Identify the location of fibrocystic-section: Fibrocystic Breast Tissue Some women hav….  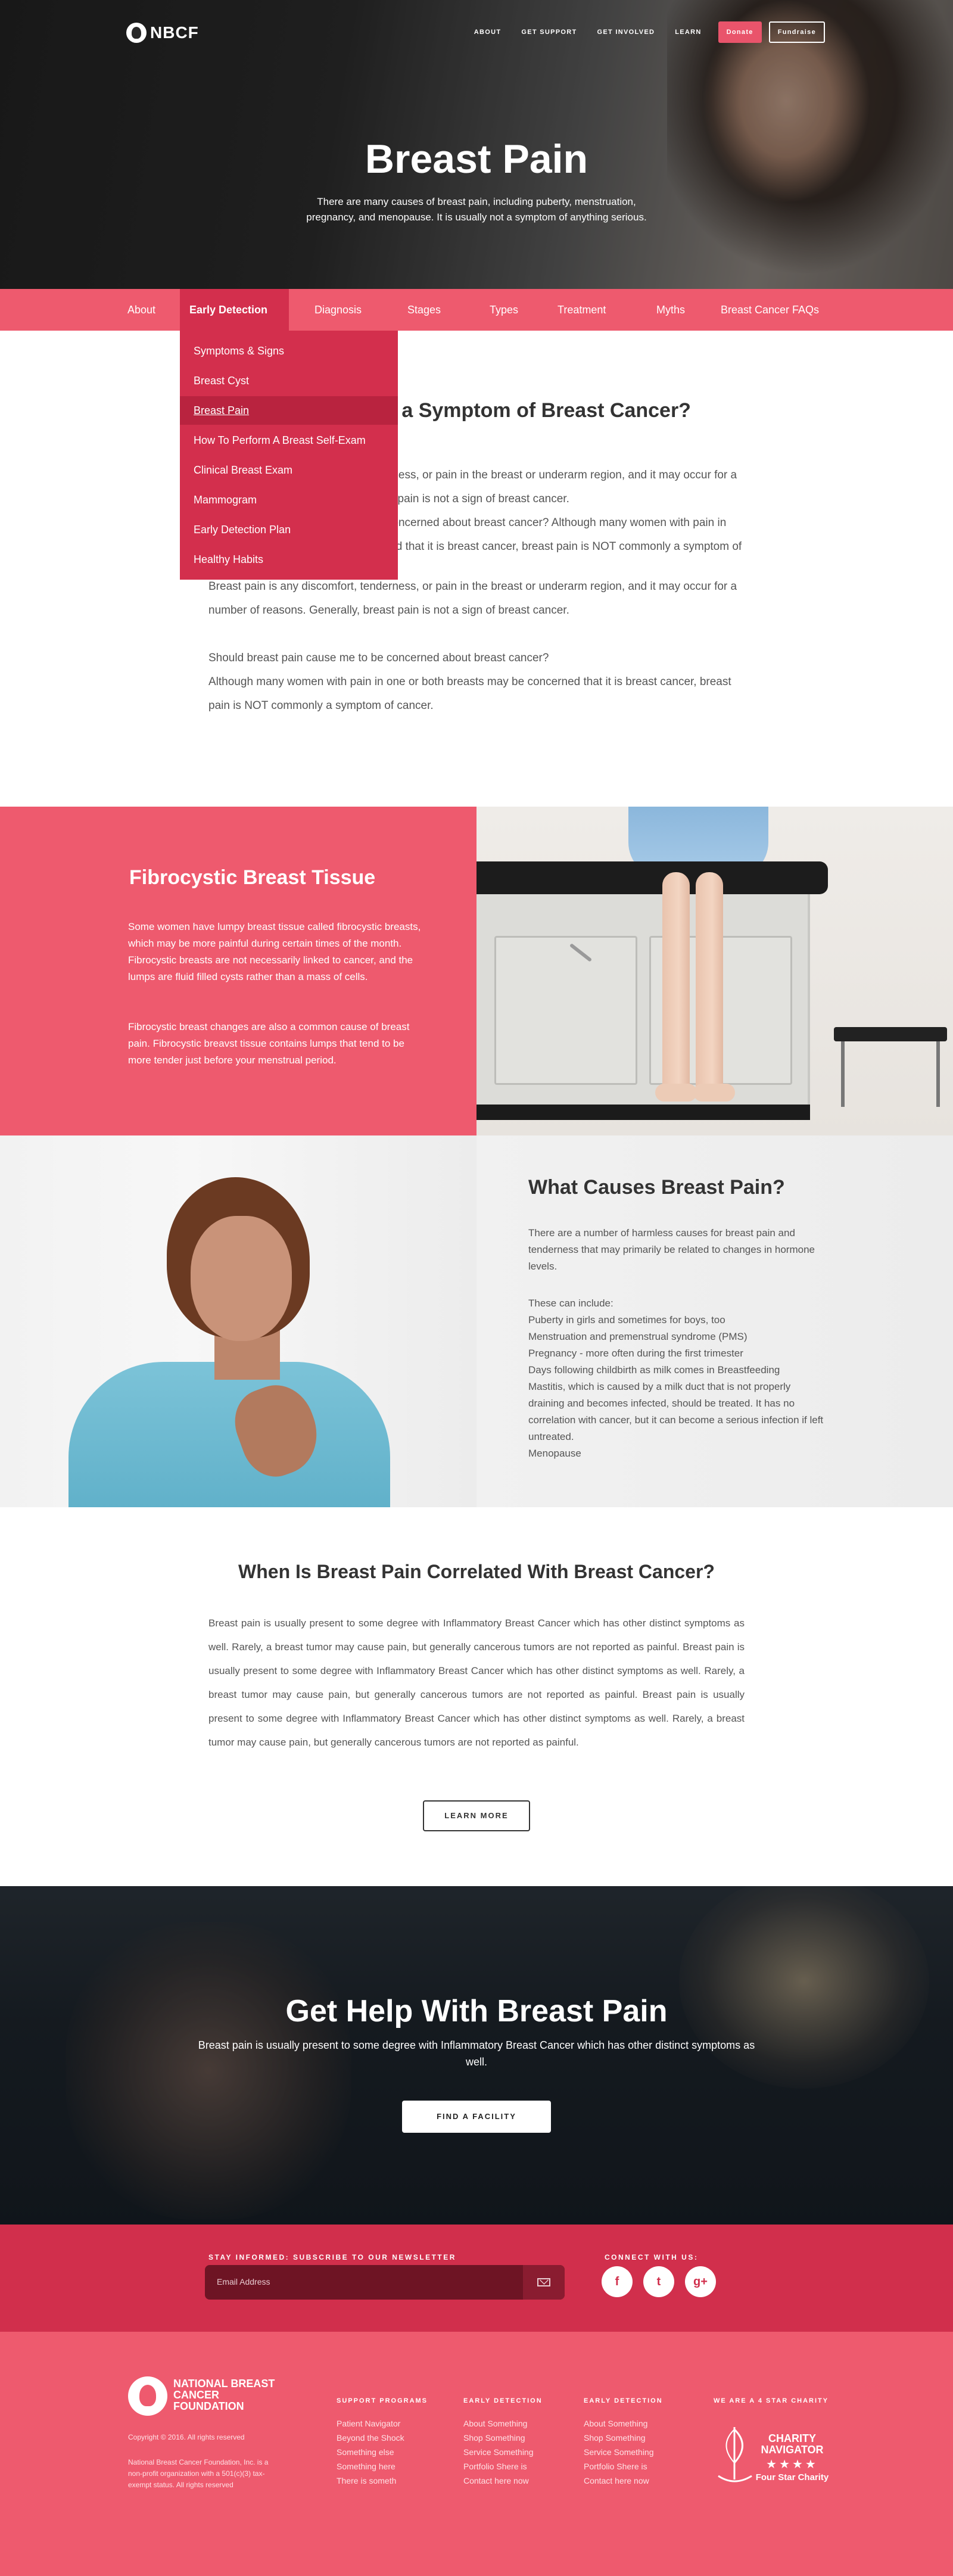
(238, 971).